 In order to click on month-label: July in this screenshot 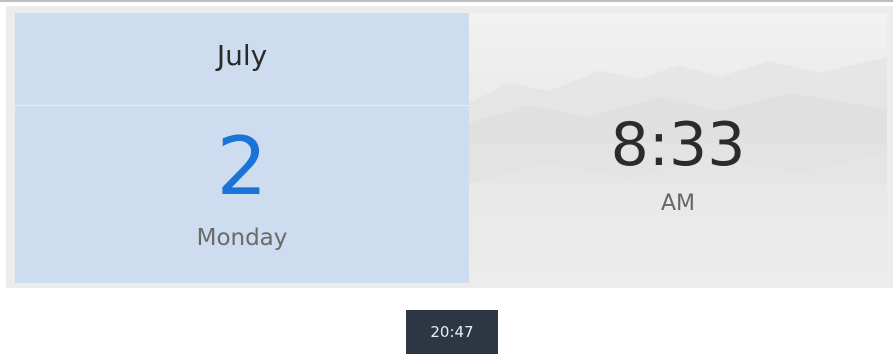, I will do `click(242, 55)`.